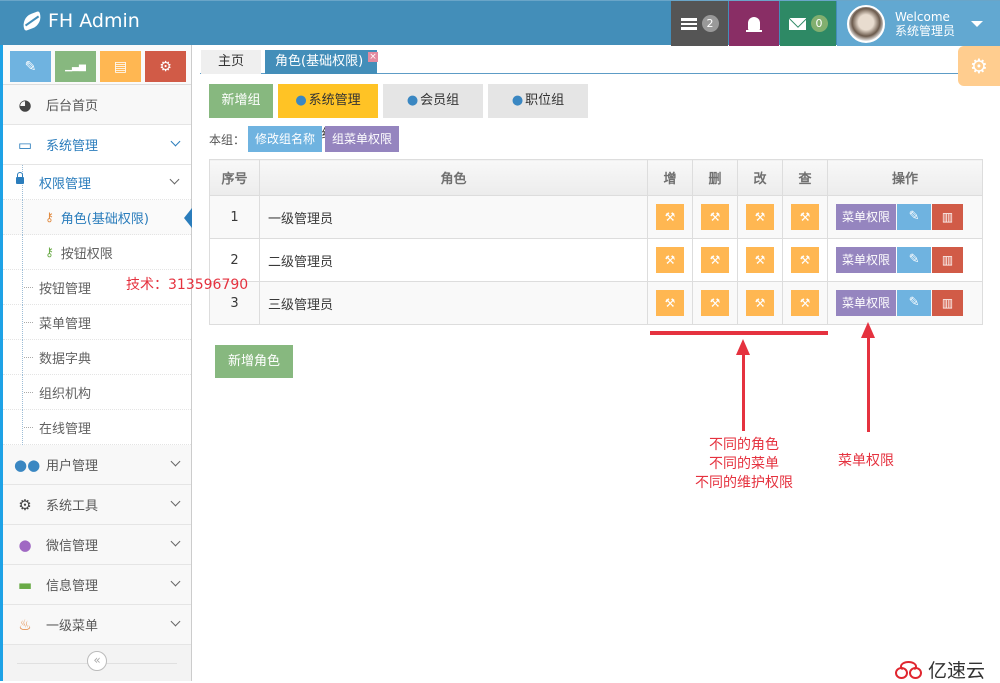 The image size is (1000, 683). What do you see at coordinates (94, 21) in the screenshot?
I see `brand-title: FH Admin` at bounding box center [94, 21].